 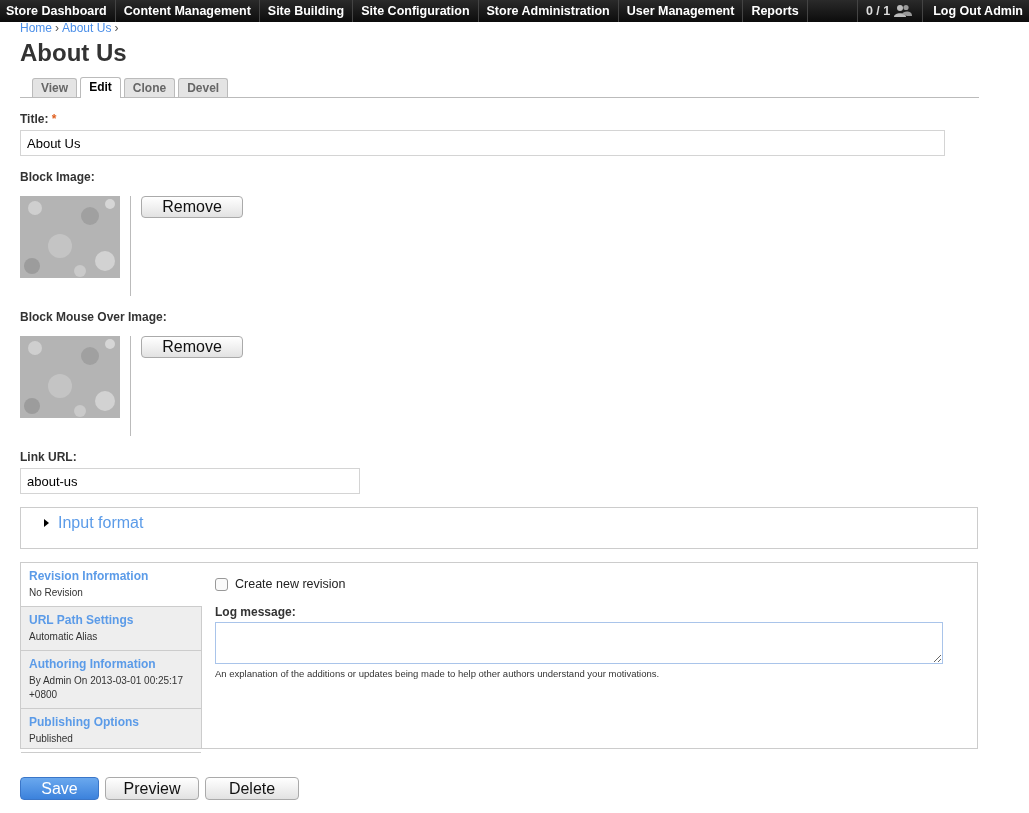 What do you see at coordinates (438, 673) in the screenshot?
I see `field-description: An explanation of the additions or updates being made to help other authors understand your motivations.` at bounding box center [438, 673].